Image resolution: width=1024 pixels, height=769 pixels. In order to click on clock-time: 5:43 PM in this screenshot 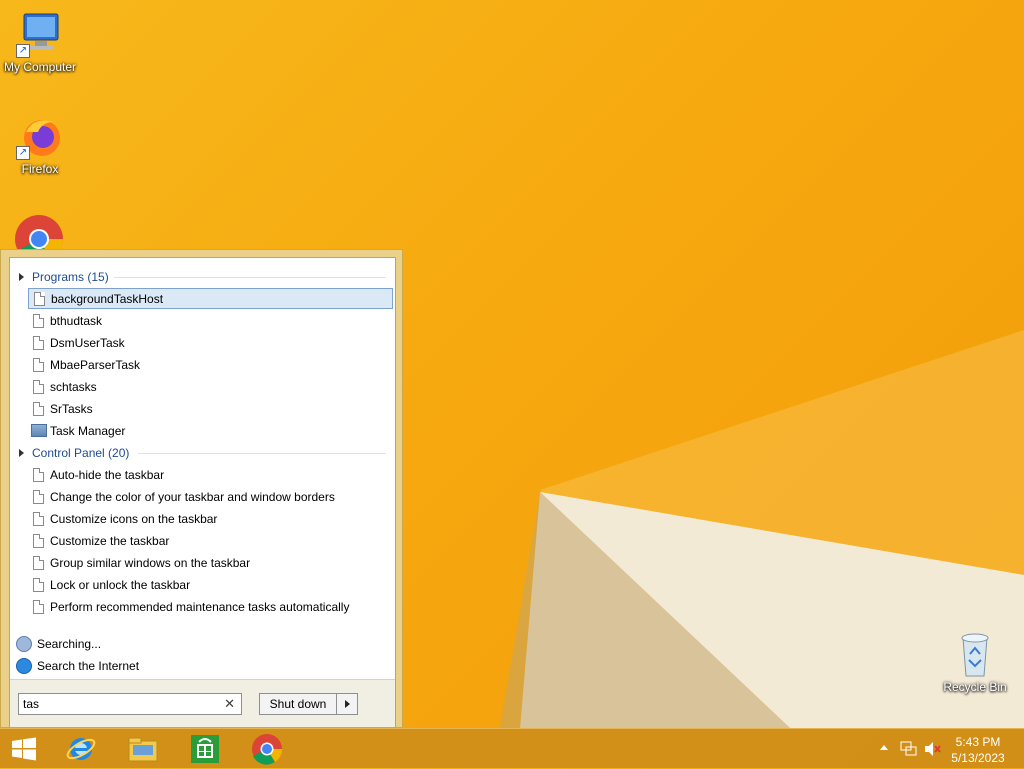, I will do `click(978, 742)`.